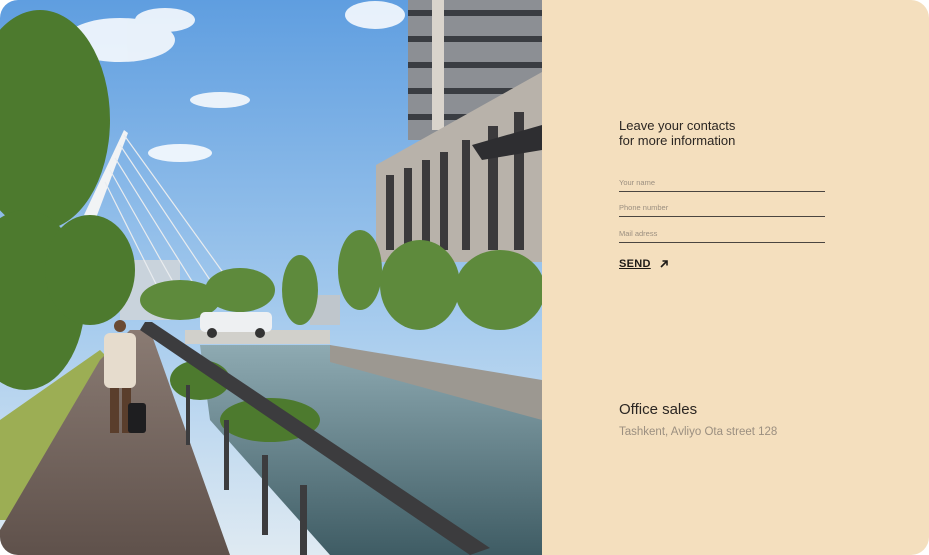 Image resolution: width=929 pixels, height=555 pixels. I want to click on arrow-up-right-icon, so click(664, 264).